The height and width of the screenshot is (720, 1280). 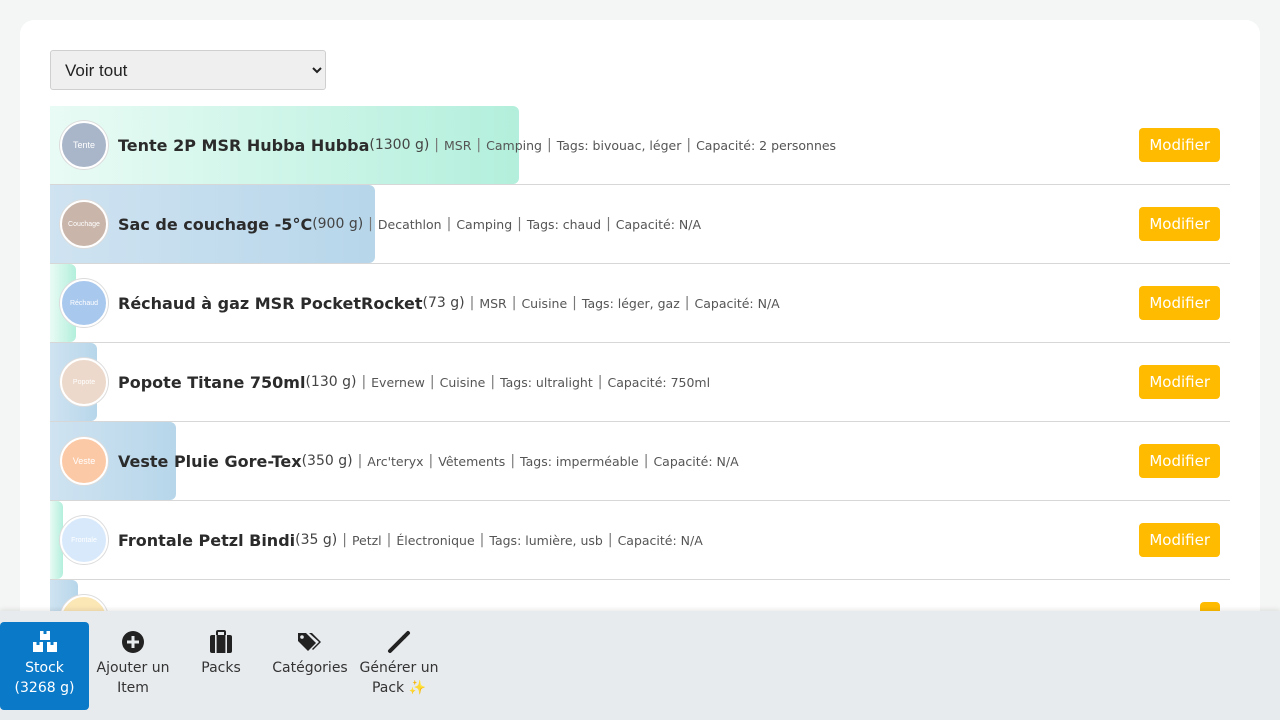 What do you see at coordinates (84, 145) in the screenshot?
I see `item-avatar: Tente` at bounding box center [84, 145].